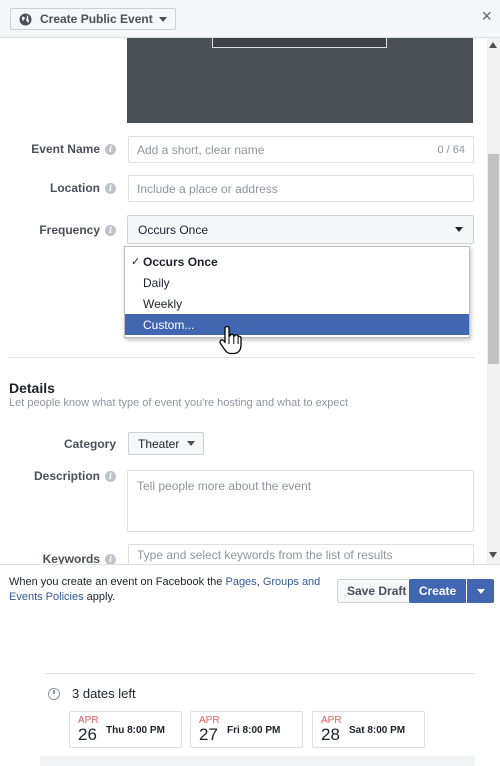 The image size is (500, 766). What do you see at coordinates (297, 303) in the screenshot?
I see `menu-item-weekly: Weekly` at bounding box center [297, 303].